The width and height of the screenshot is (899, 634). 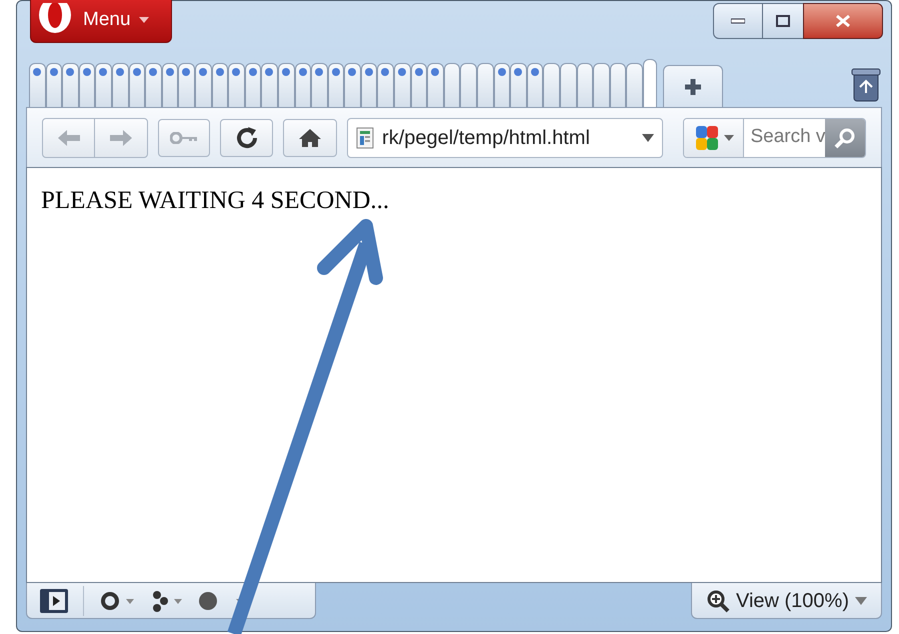 I want to click on minimize-button, so click(x=738, y=21).